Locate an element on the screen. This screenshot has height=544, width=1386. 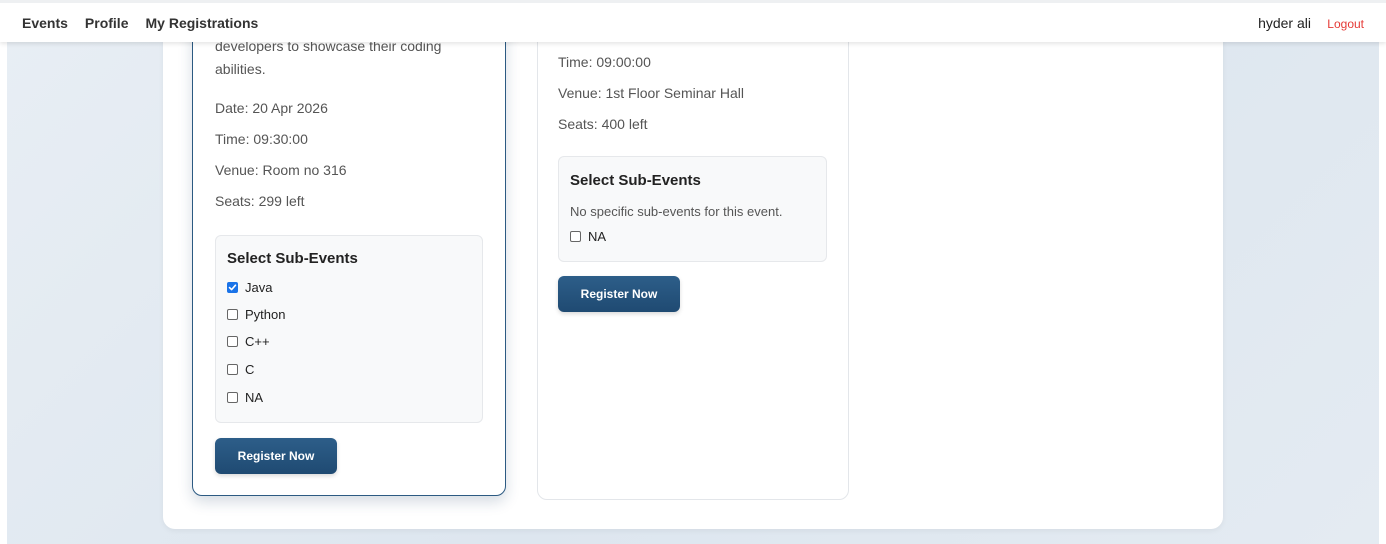
checkbox-checked is located at coordinates (232, 287).